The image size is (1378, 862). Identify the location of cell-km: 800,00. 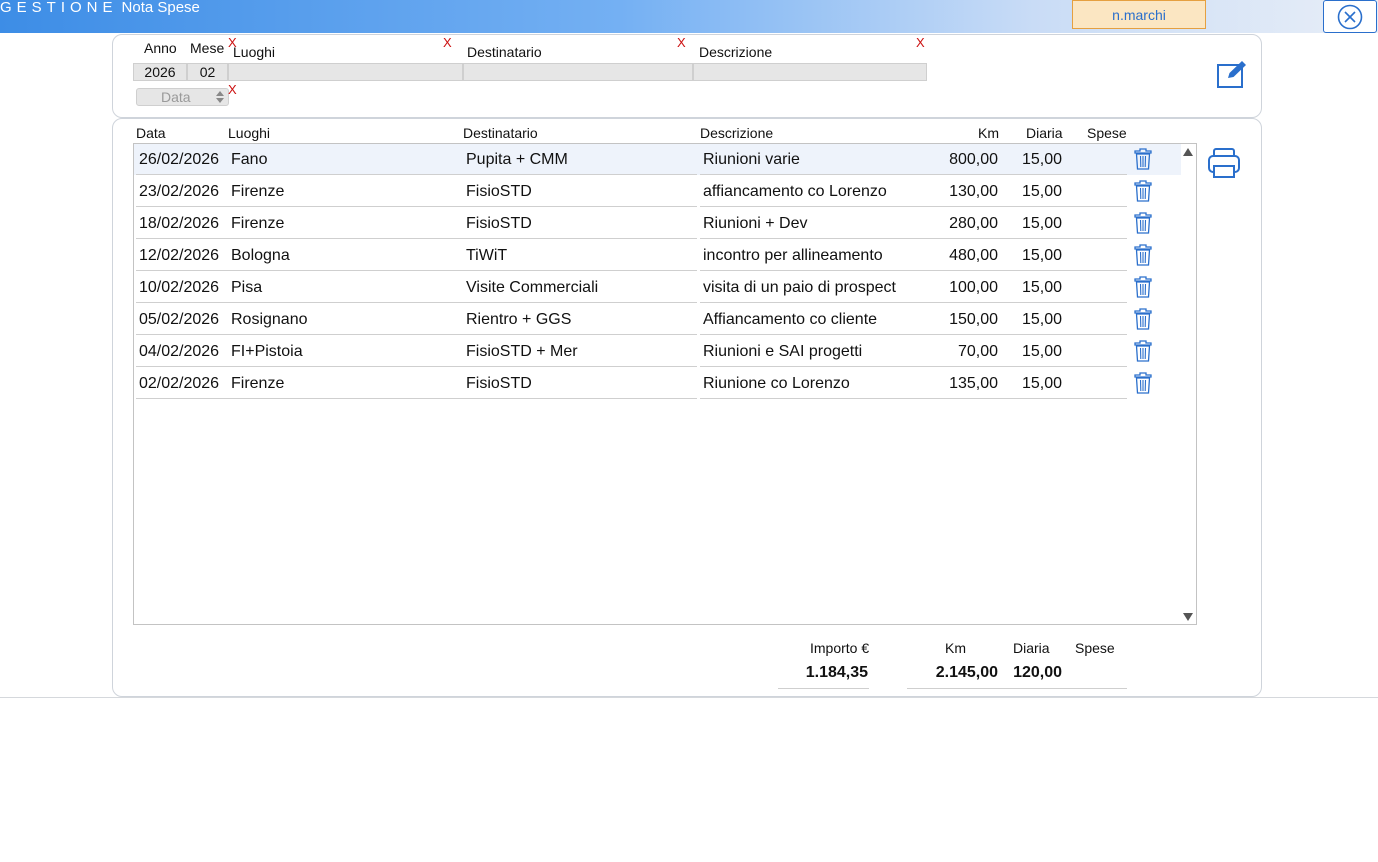
(973, 159).